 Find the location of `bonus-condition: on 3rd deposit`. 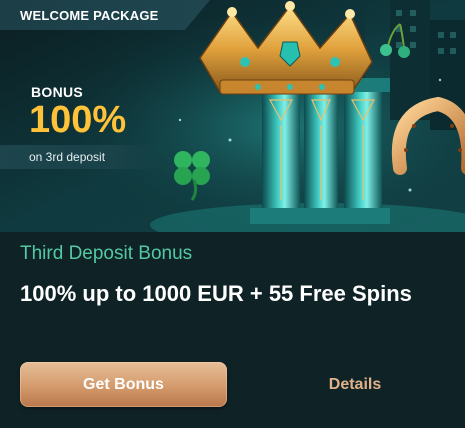

bonus-condition: on 3rd deposit is located at coordinates (67, 157).